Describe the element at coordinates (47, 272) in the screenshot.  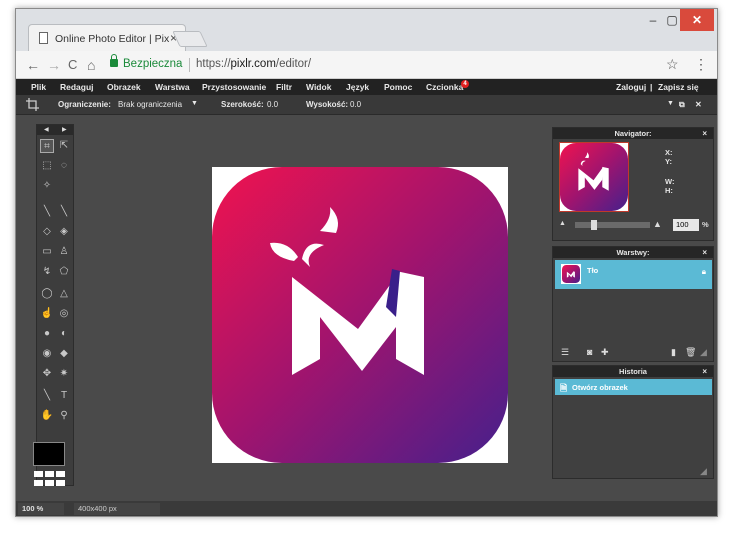
I see `color-replace-tool-icon: ↯` at that location.